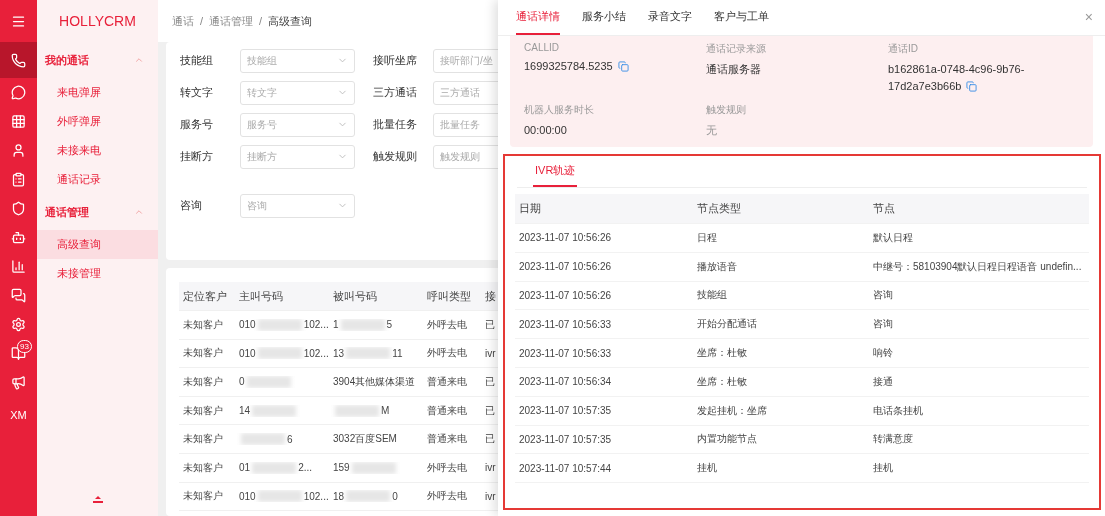 The height and width of the screenshot is (516, 1105). What do you see at coordinates (231, 21) in the screenshot?
I see `breadcrumb-item: 通话管理` at bounding box center [231, 21].